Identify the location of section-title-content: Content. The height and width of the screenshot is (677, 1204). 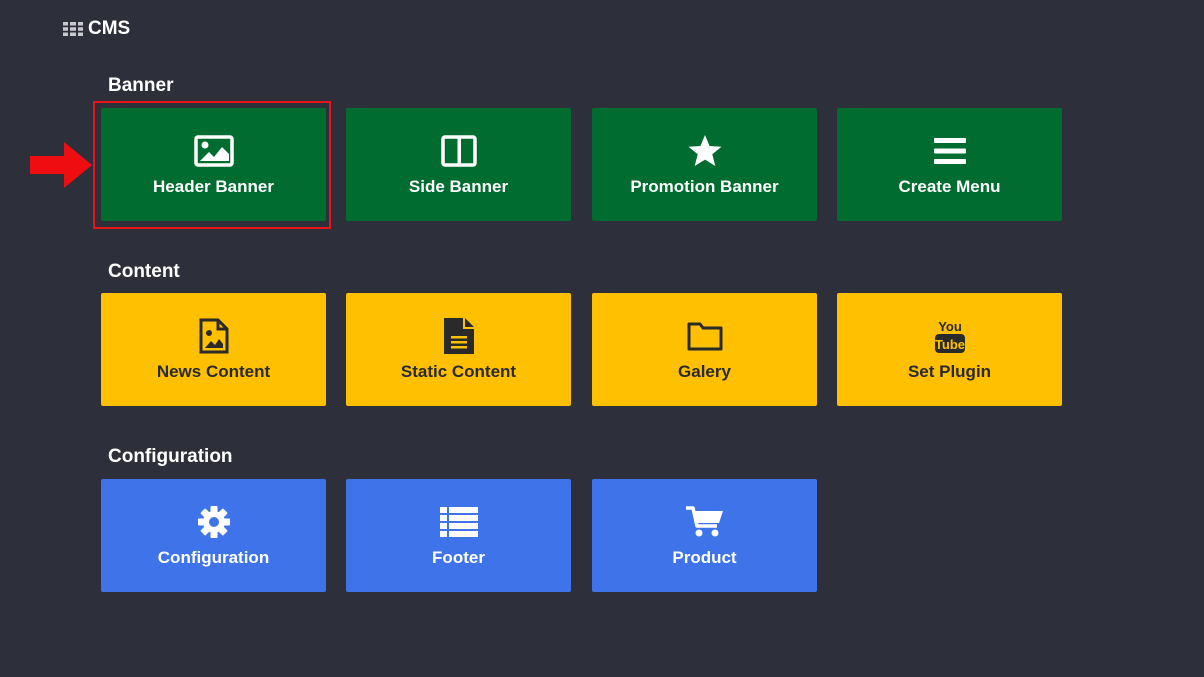
(144, 271).